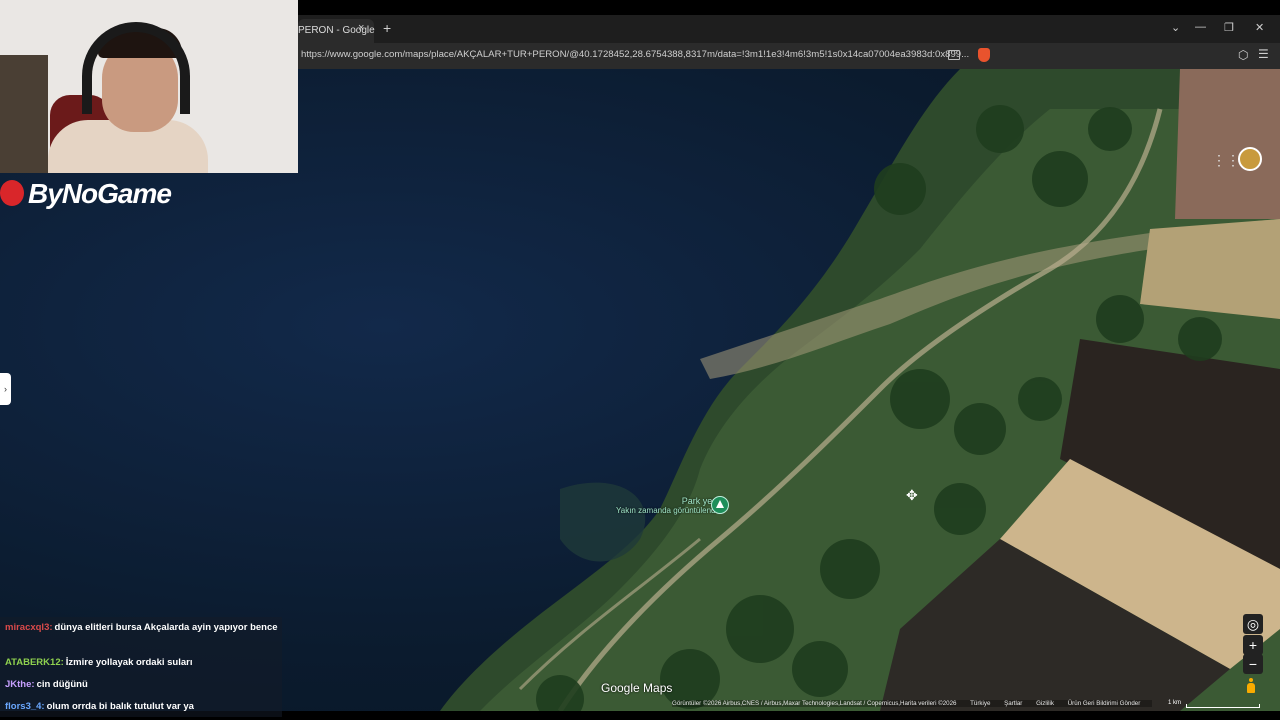 The height and width of the screenshot is (720, 1280). I want to click on parking-pin-icon, so click(720, 505).